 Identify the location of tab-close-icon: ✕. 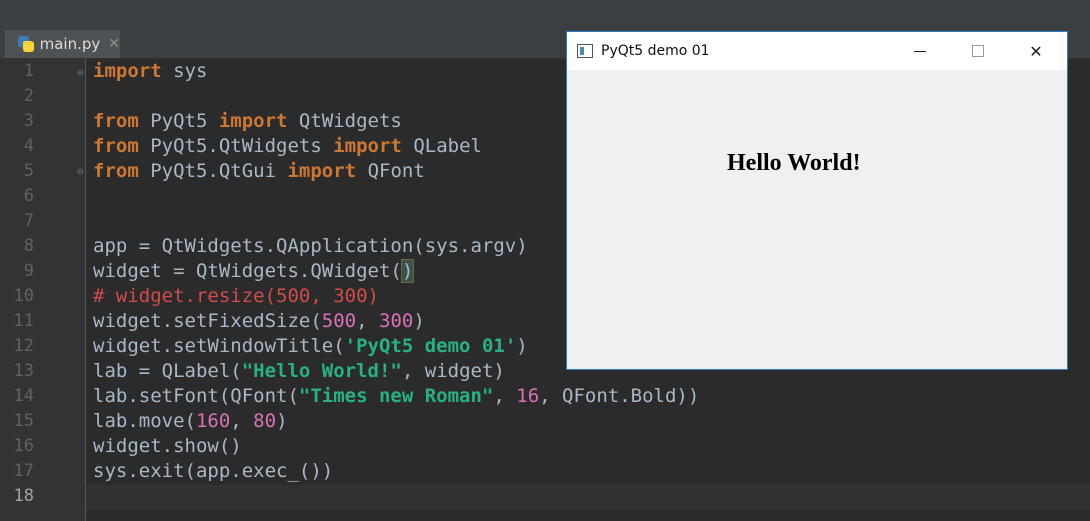
(114, 44).